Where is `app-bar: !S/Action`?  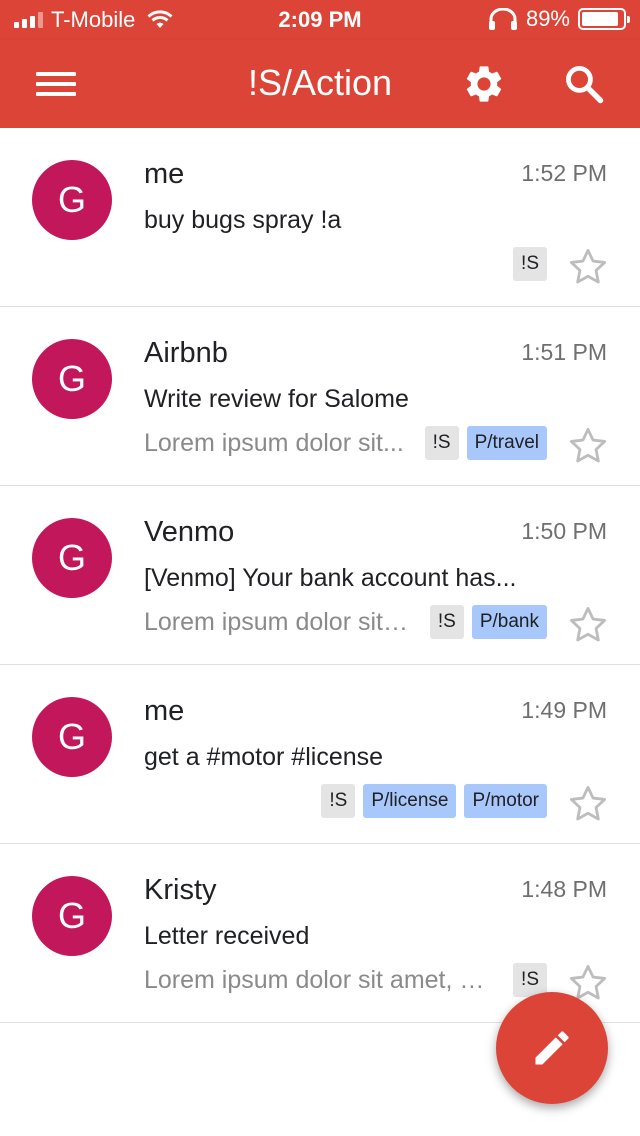 app-bar: !S/Action is located at coordinates (320, 84).